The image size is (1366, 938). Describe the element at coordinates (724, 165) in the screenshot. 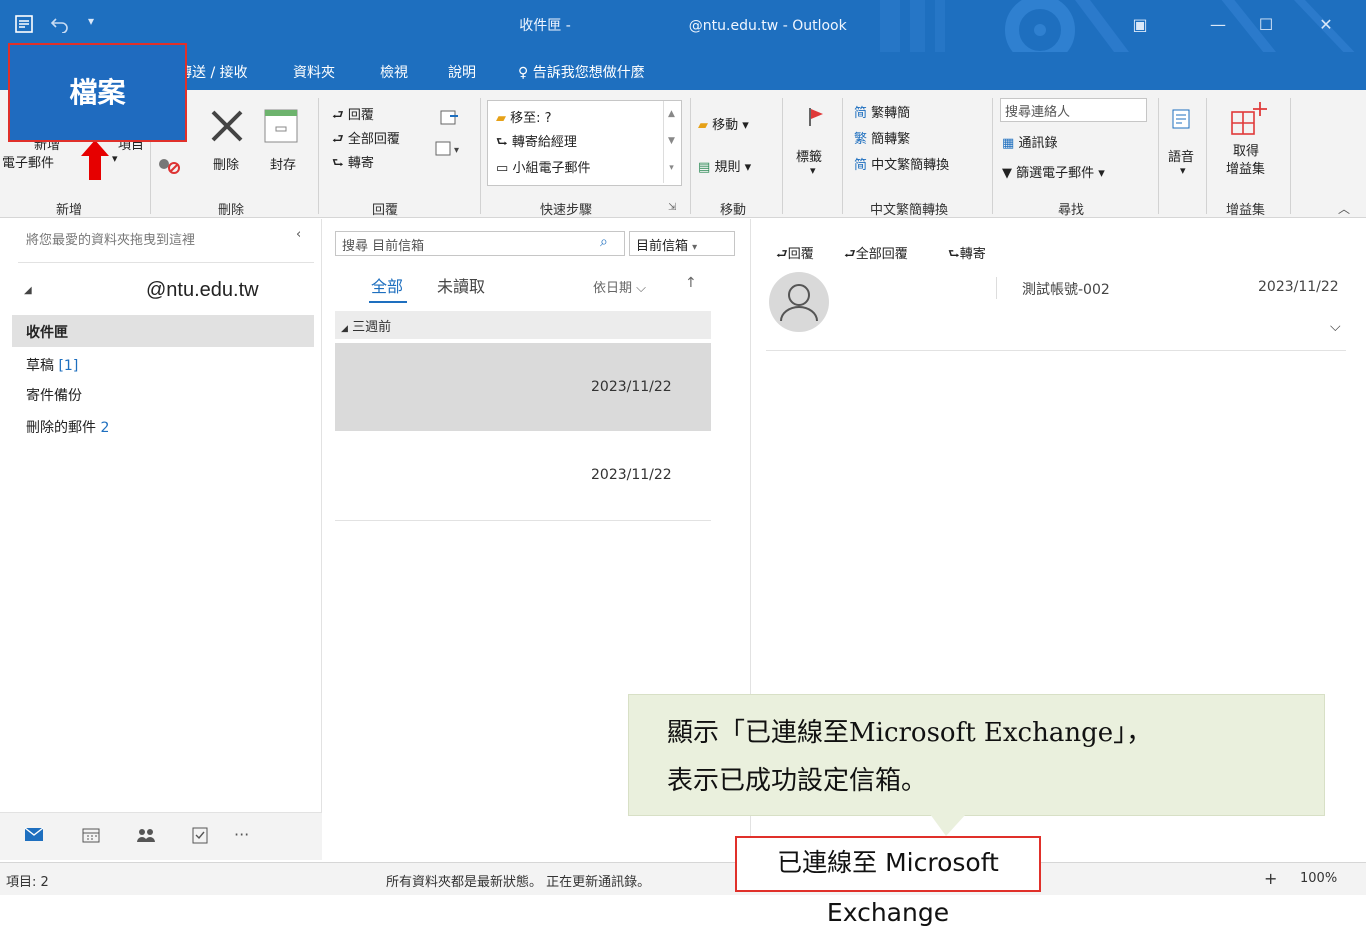

I see `rules-button: ▤ 規則 ▾` at that location.